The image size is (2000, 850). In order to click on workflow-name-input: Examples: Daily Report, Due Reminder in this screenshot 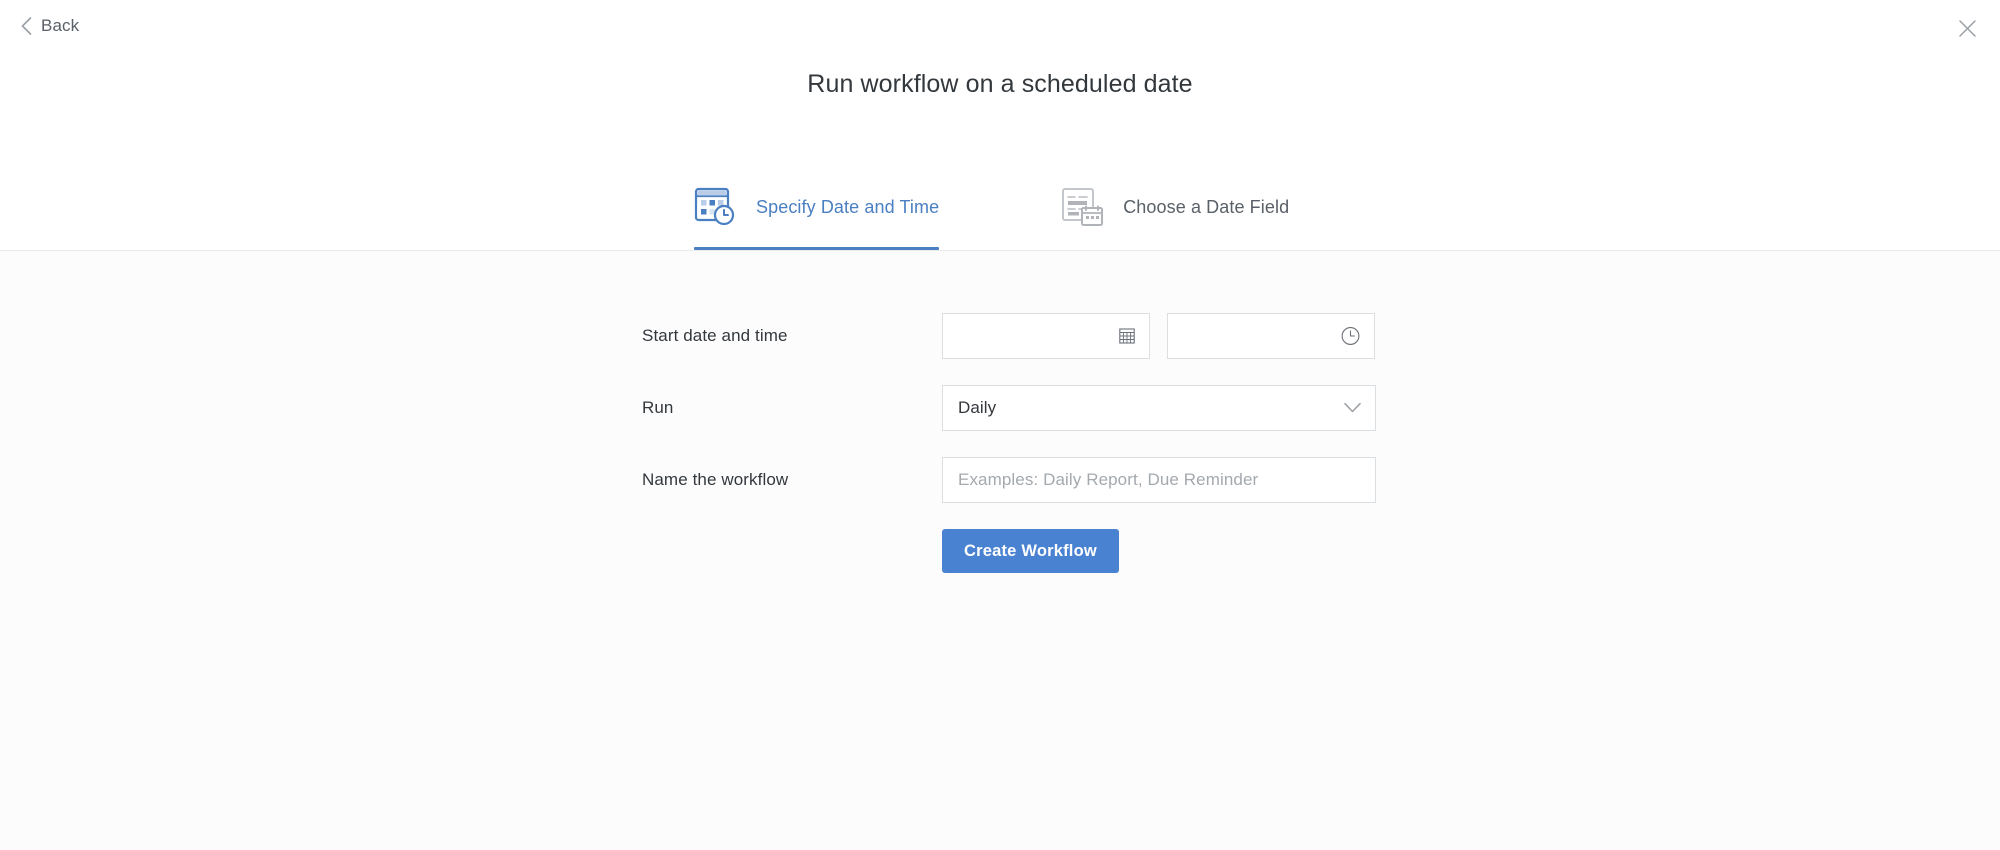, I will do `click(1159, 480)`.